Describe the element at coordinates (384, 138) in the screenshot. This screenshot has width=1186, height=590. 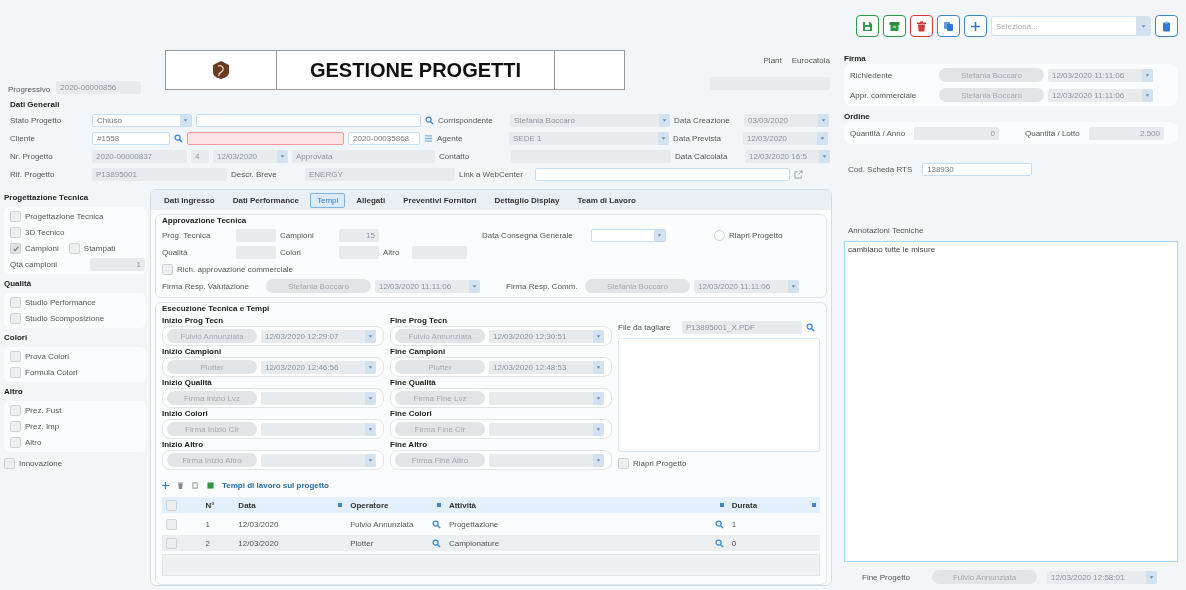
I see `text-field: 2020-00035868` at that location.